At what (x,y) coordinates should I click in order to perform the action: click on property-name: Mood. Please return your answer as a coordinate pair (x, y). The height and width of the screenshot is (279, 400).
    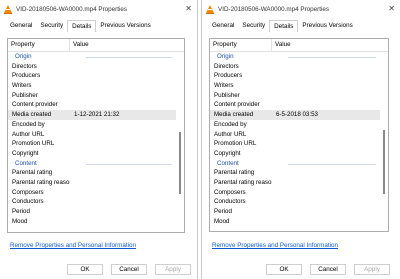
    Looking at the image, I should click on (20, 221).